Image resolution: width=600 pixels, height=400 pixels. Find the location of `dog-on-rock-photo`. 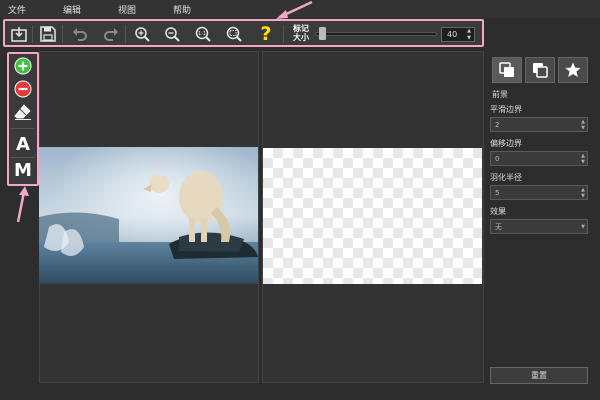

dog-on-rock-photo is located at coordinates (148, 215).